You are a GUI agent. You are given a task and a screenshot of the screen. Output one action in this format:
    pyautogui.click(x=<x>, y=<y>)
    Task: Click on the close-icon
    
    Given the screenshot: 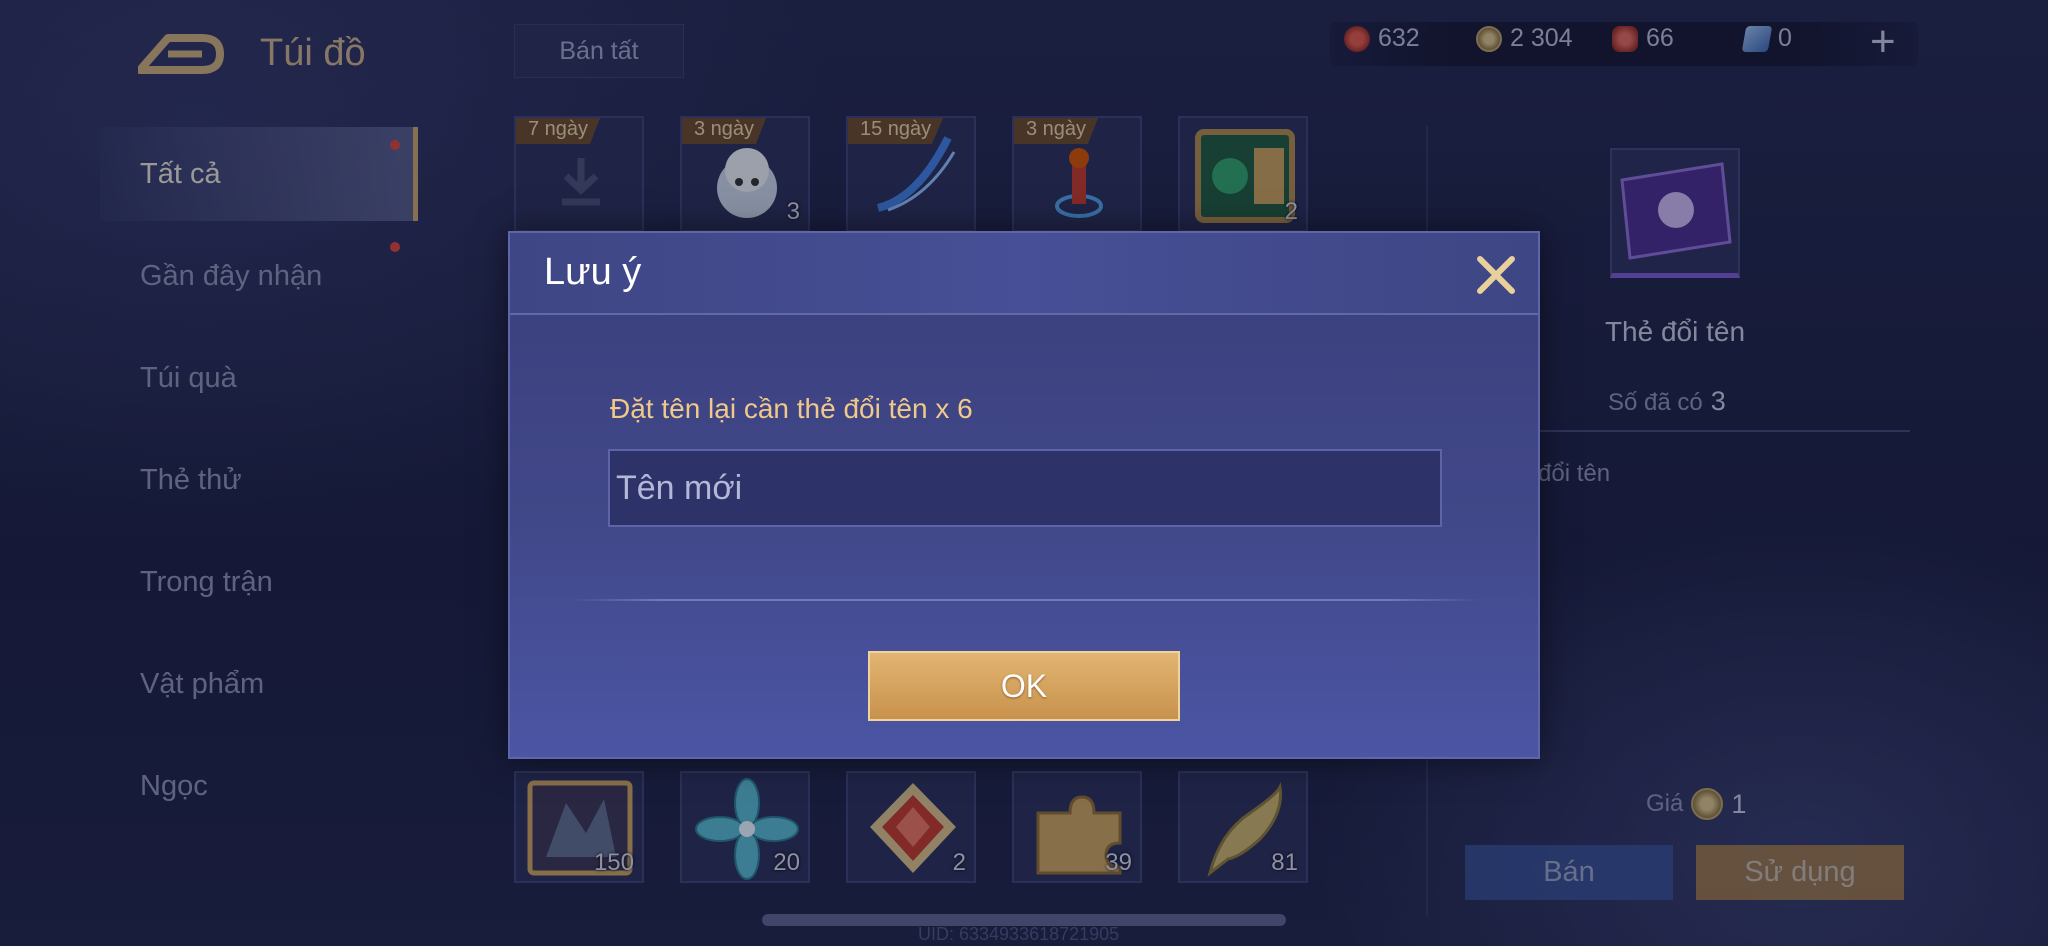 What is the action you would take?
    pyautogui.click(x=1496, y=275)
    